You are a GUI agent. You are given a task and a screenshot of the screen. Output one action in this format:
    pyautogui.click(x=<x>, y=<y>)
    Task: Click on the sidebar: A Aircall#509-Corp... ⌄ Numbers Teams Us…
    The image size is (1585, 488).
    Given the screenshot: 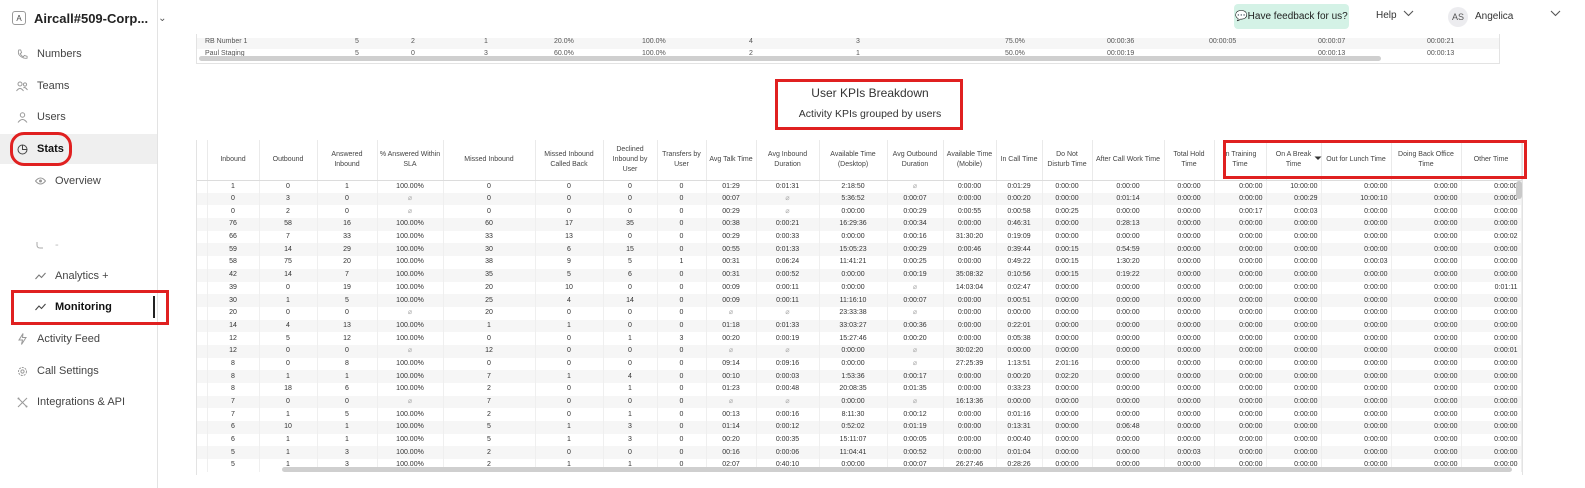 What is the action you would take?
    pyautogui.click(x=83, y=244)
    